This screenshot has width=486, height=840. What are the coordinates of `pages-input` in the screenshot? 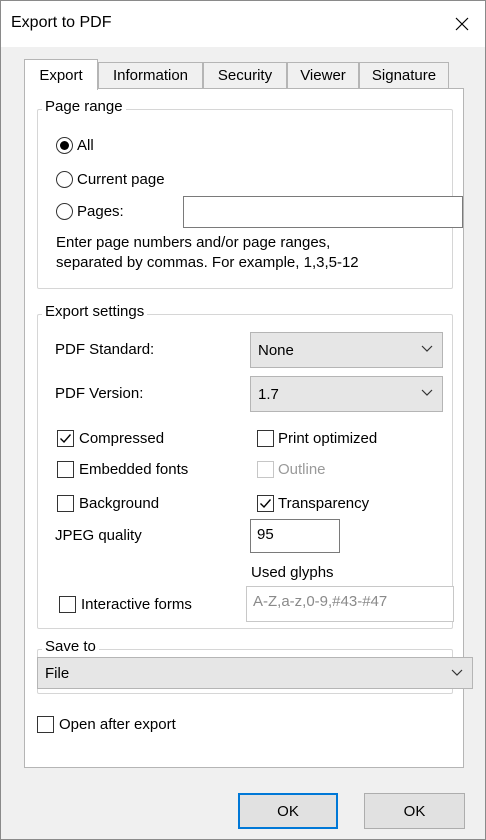 It's located at (323, 212).